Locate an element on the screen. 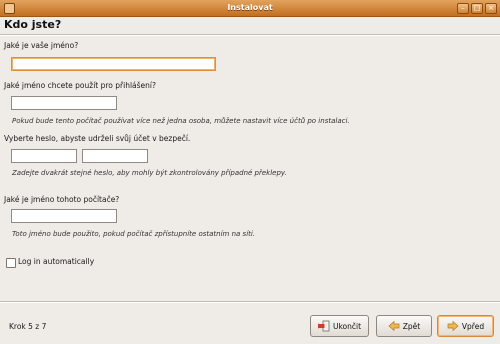 The width and height of the screenshot is (500, 344). password-confirm-input is located at coordinates (115, 156).